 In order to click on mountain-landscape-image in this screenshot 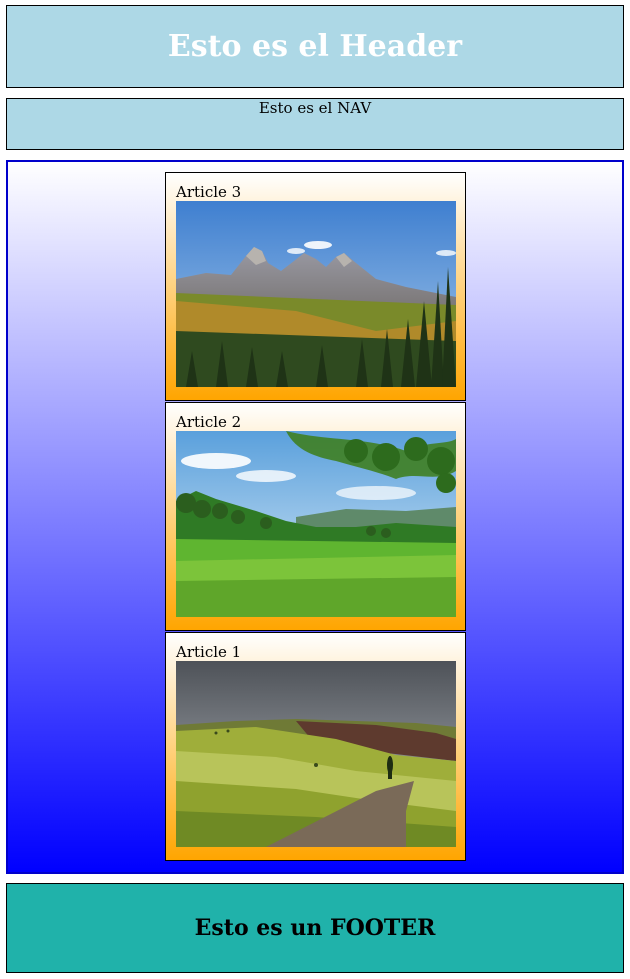, I will do `click(316, 294)`.